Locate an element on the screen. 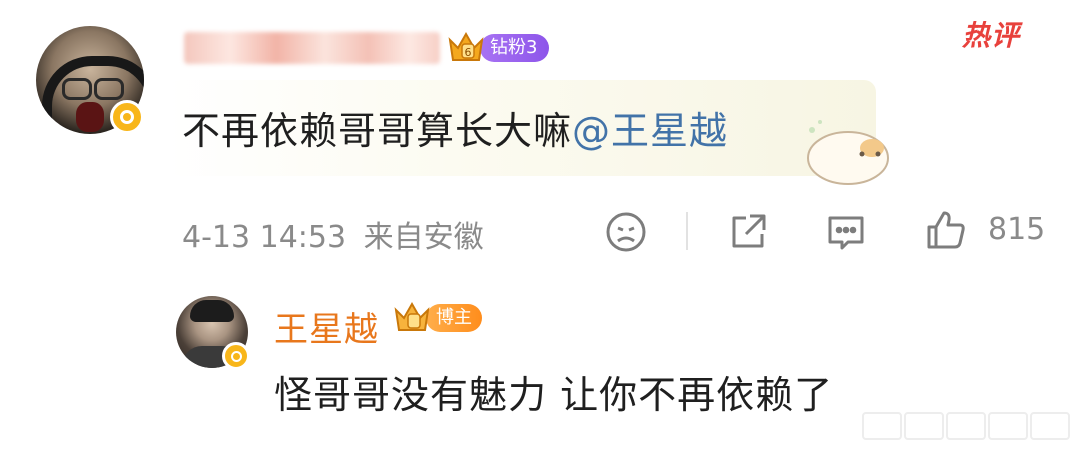 The image size is (1080, 456). fan-level-badge: 6 钻粉3 is located at coordinates (498, 48).